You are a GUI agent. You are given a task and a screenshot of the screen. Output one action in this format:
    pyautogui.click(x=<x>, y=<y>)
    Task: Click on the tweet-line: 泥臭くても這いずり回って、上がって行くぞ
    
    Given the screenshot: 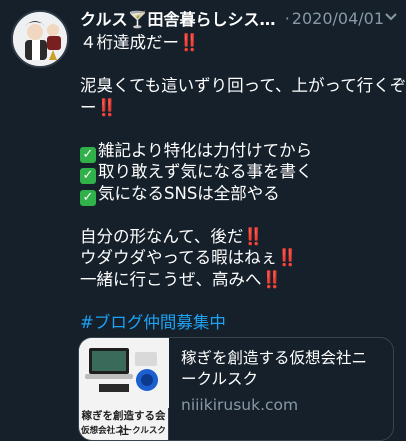 What is the action you would take?
    pyautogui.click(x=243, y=85)
    